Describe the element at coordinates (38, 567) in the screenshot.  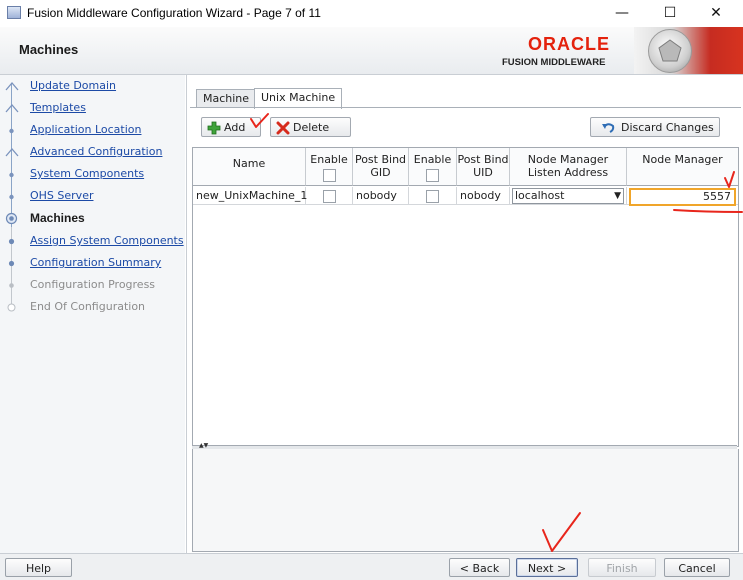
I see `help-button: Help` at that location.